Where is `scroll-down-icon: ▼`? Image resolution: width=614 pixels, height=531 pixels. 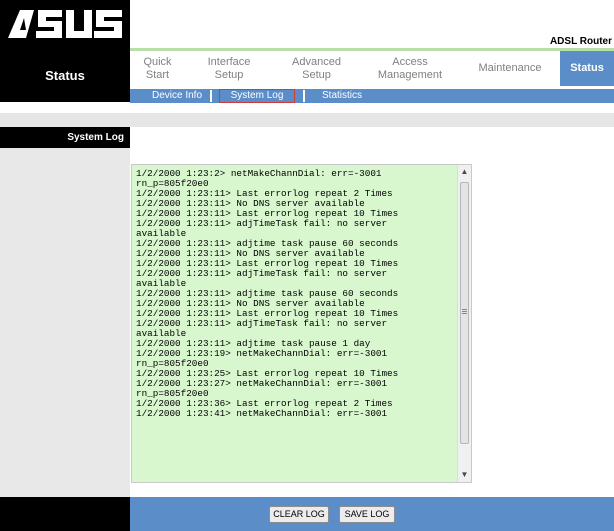 scroll-down-icon: ▼ is located at coordinates (464, 475).